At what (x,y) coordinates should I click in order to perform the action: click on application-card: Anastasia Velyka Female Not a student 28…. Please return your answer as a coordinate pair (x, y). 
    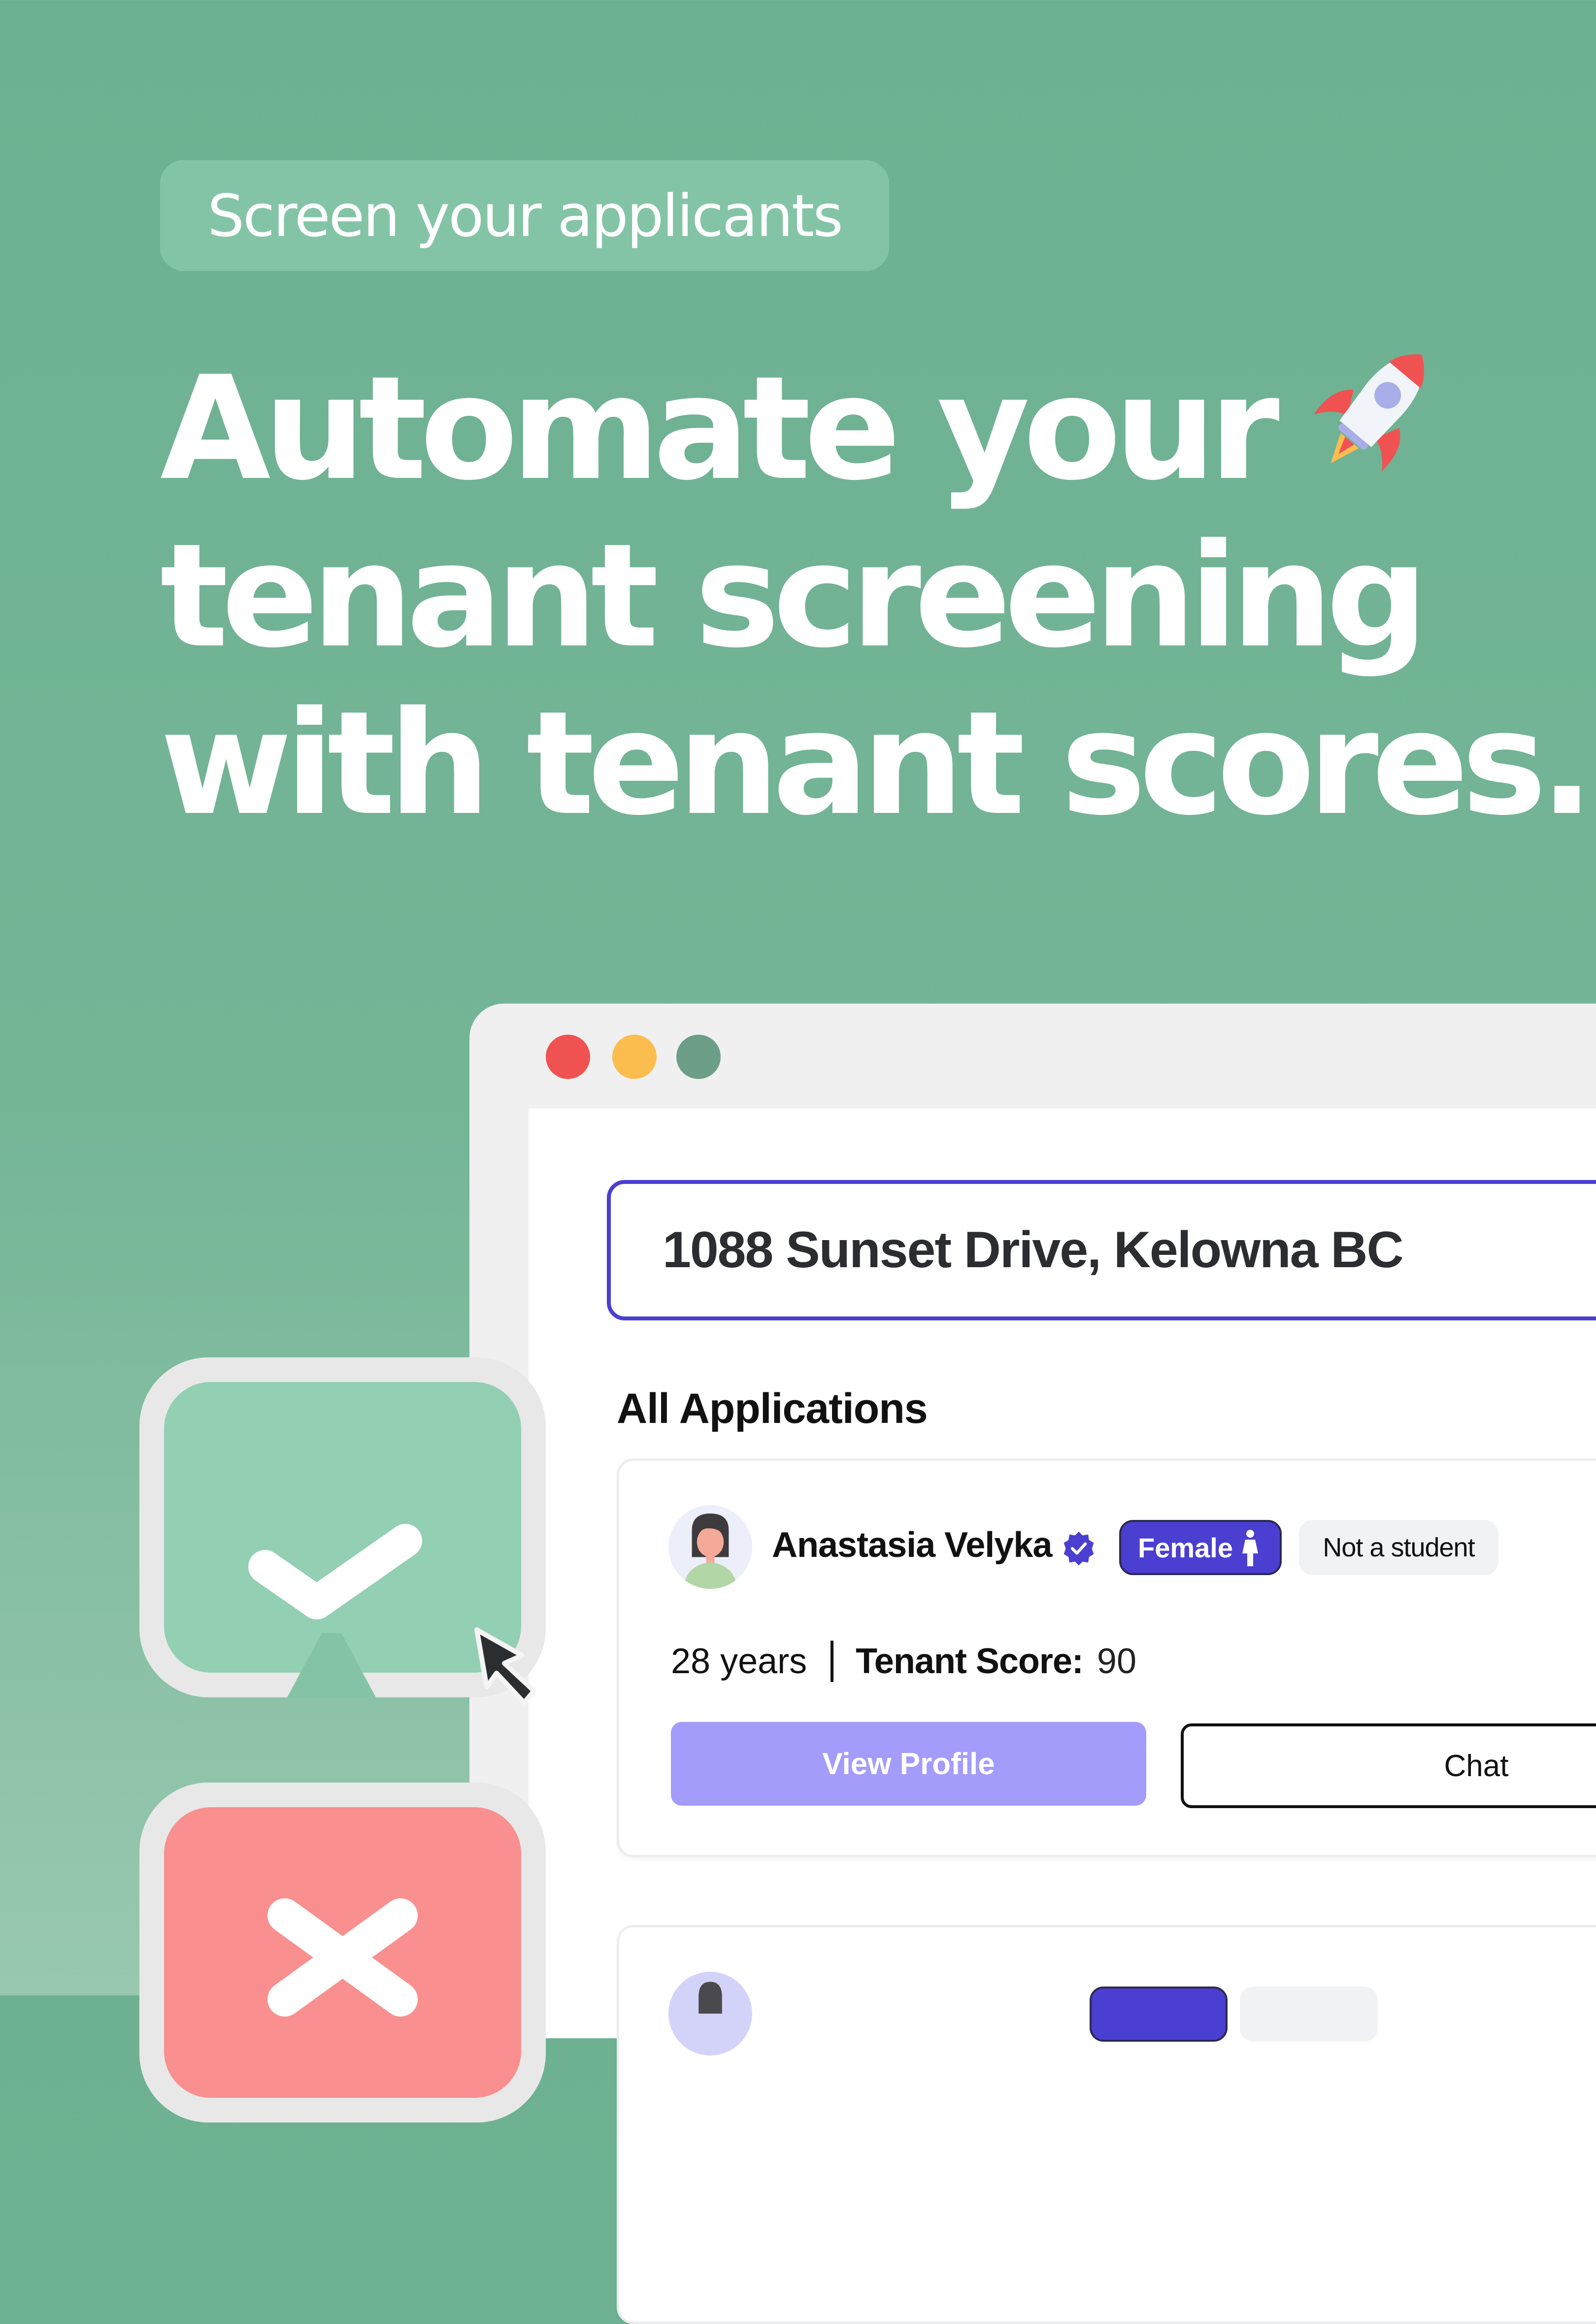
    Looking at the image, I should click on (1106, 1657).